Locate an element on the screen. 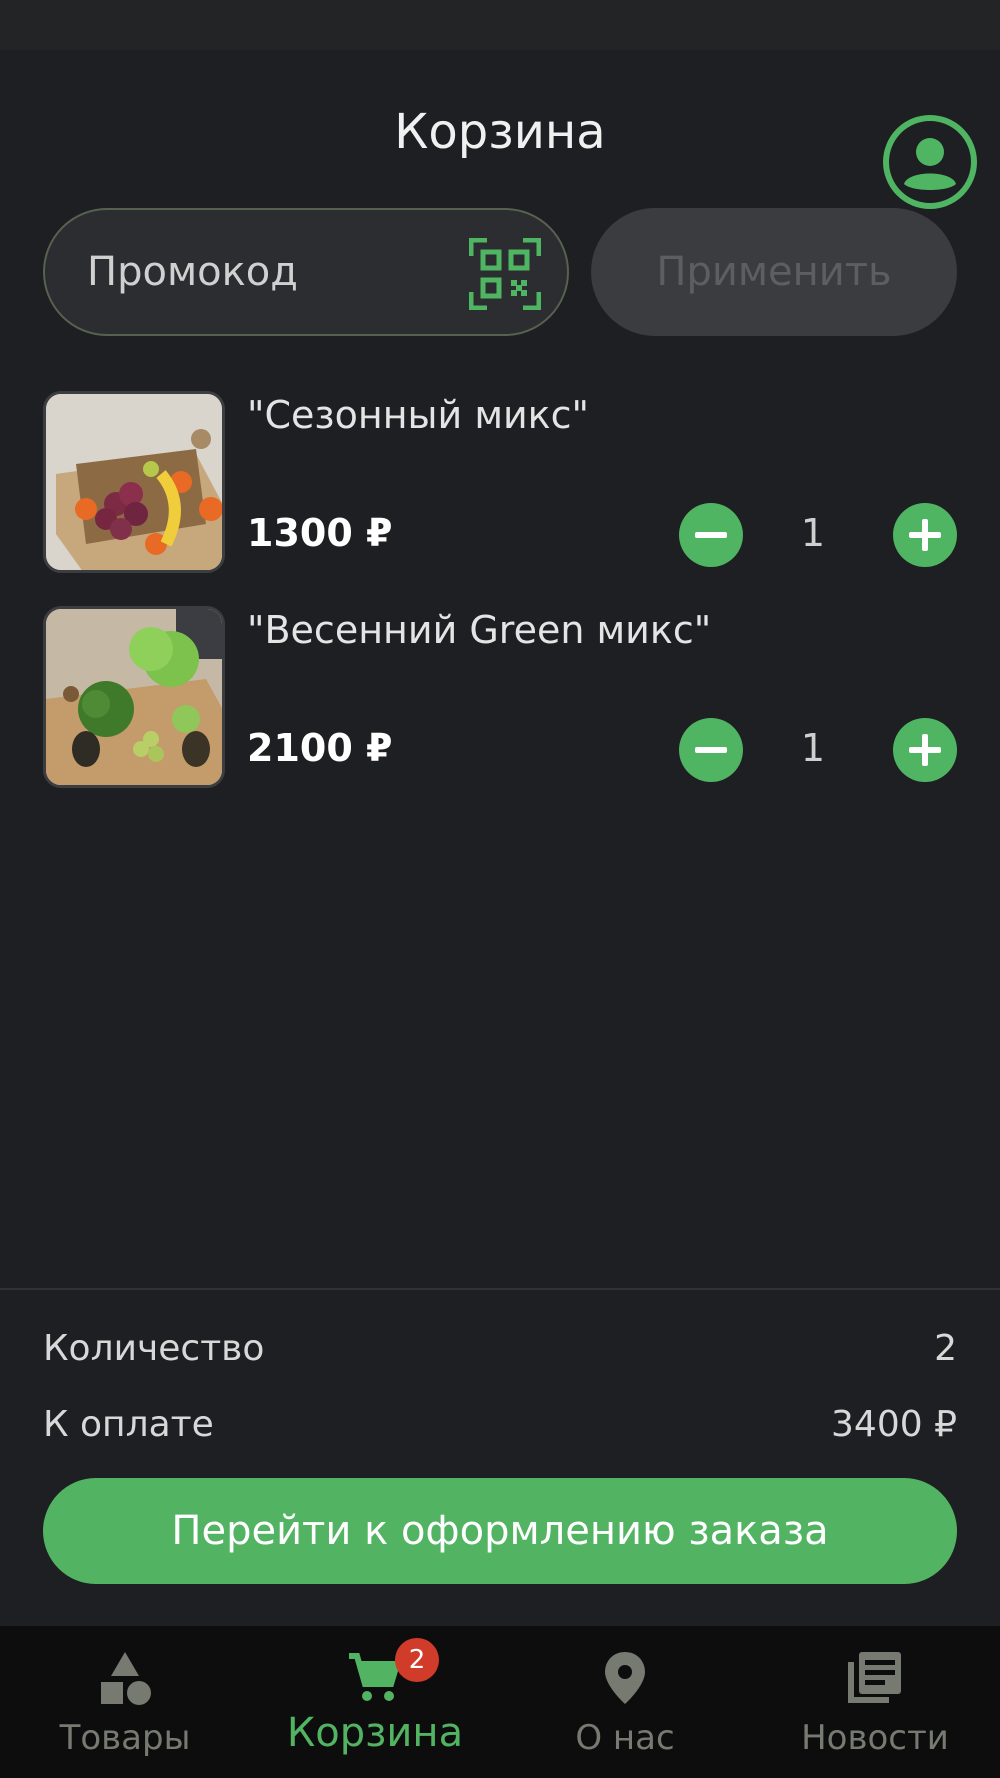  nav-item-products: Товары is located at coordinates (125, 1702).